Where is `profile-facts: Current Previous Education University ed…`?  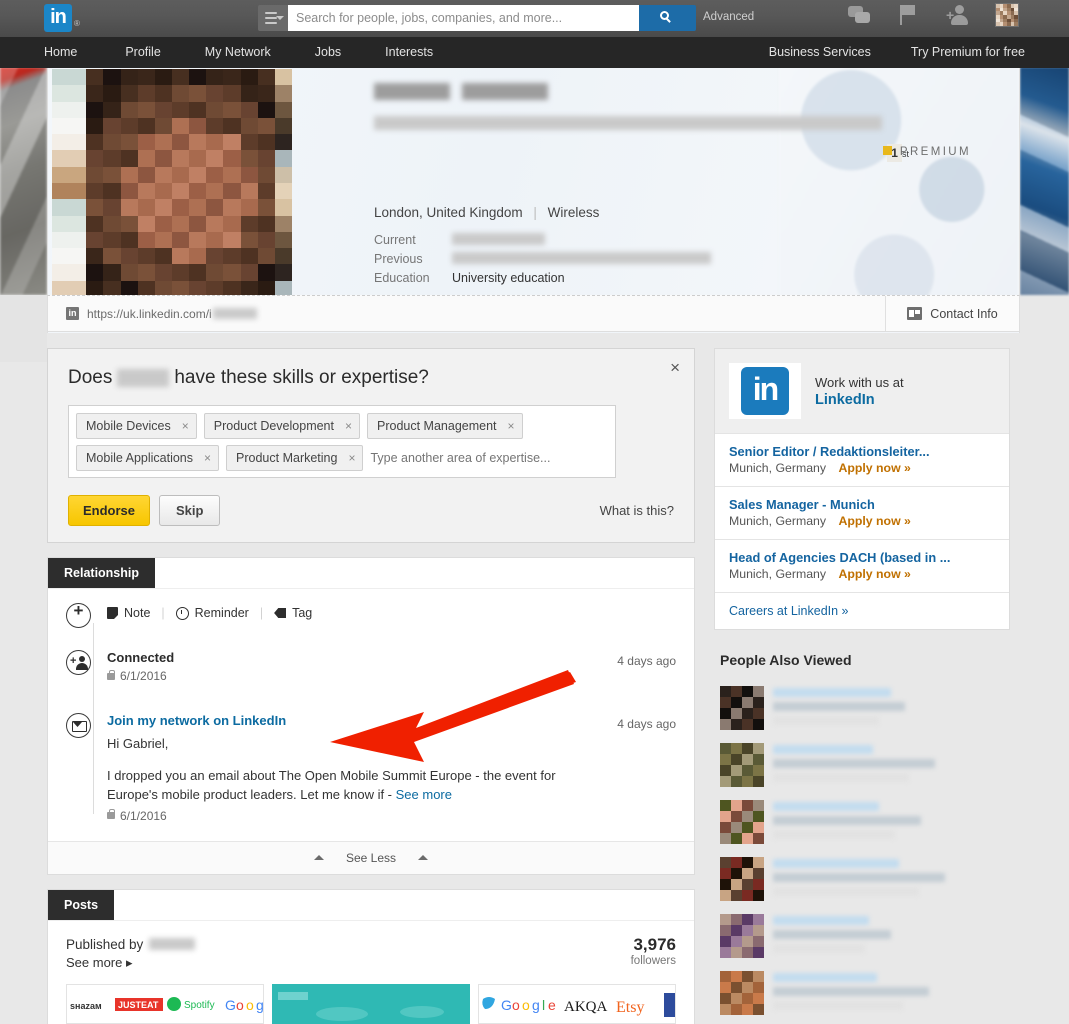
profile-facts: Current Previous Education University ed… is located at coordinates (542, 261).